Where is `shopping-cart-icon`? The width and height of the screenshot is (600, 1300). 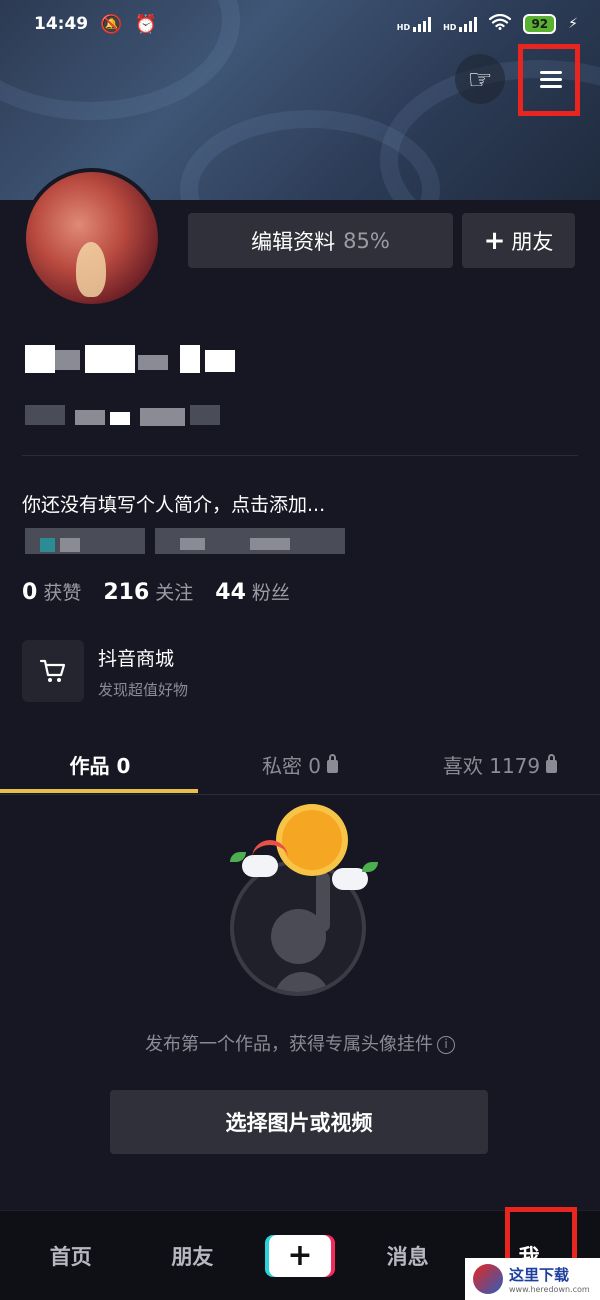
shopping-cart-icon is located at coordinates (53, 671).